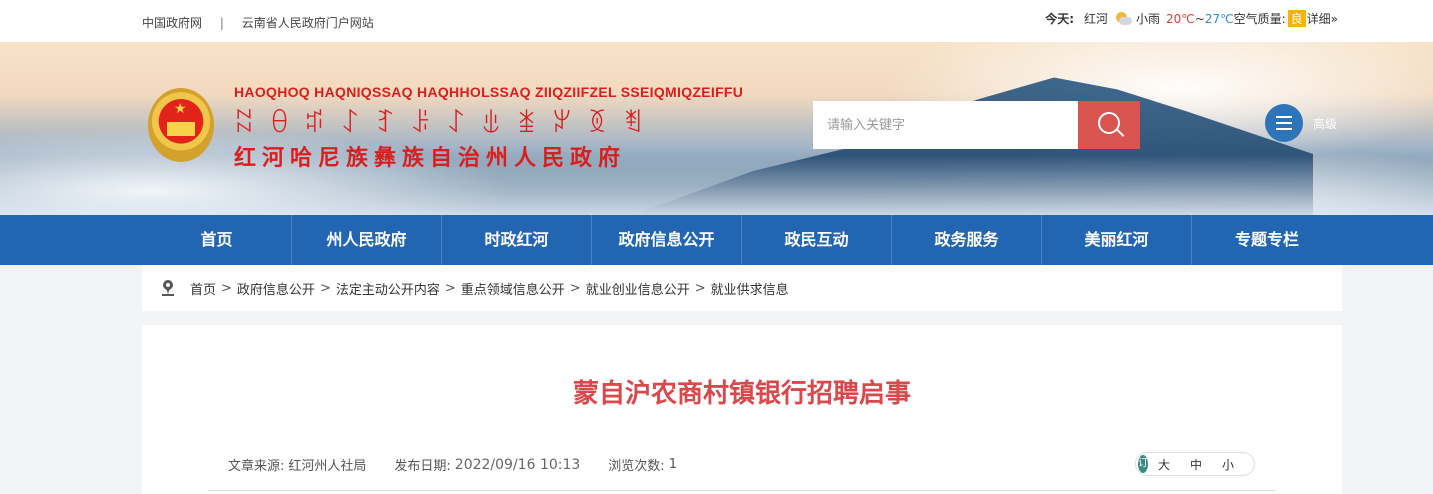 Image resolution: width=1433 pixels, height=494 pixels. Describe the element at coordinates (446, 124) in the screenshot. I see `site-title-yi: ꉆꆪꌪꋍꆈꌠꋍꍓꁧꏃꅉꄮ` at that location.